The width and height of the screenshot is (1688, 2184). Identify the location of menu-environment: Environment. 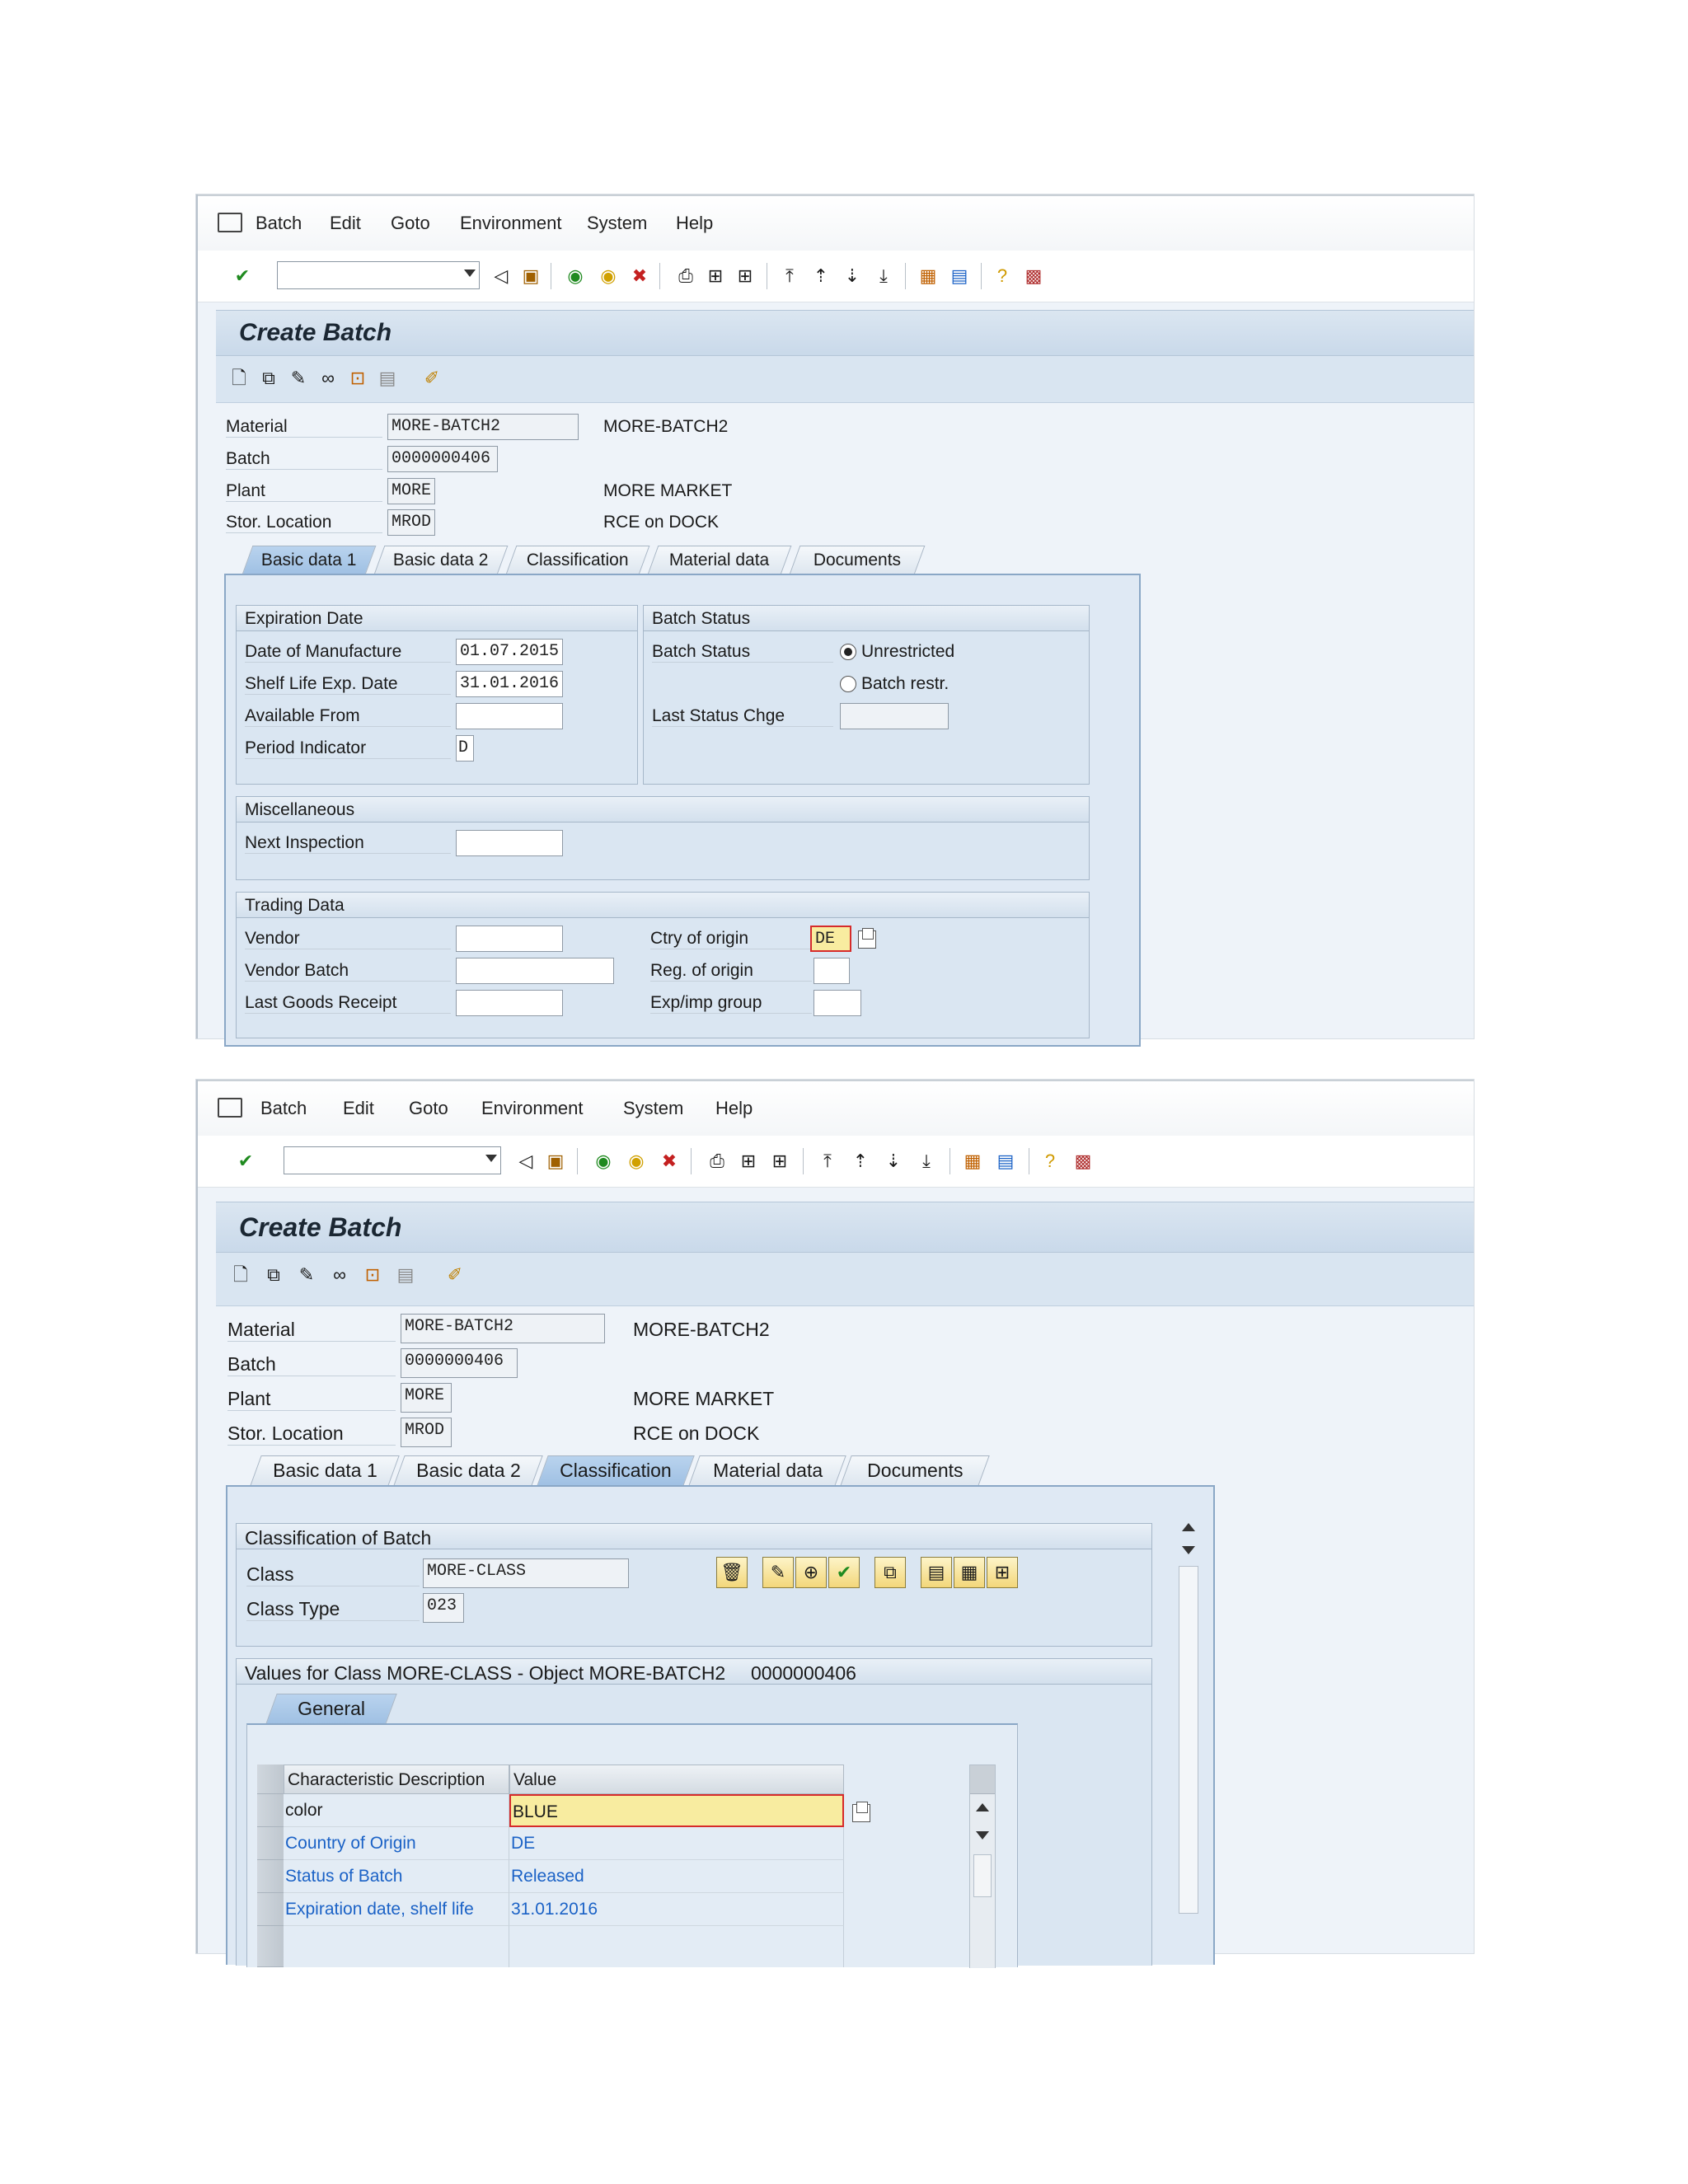
(533, 1108).